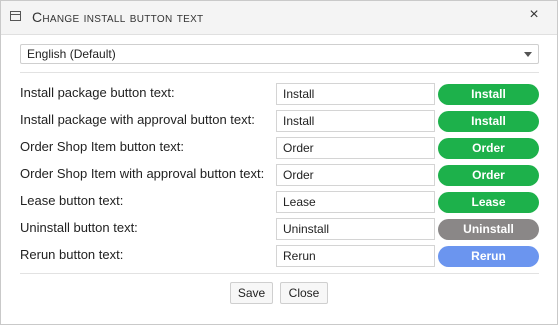 This screenshot has height=325, width=558. I want to click on order-shop-item-preview-button: Order, so click(488, 148).